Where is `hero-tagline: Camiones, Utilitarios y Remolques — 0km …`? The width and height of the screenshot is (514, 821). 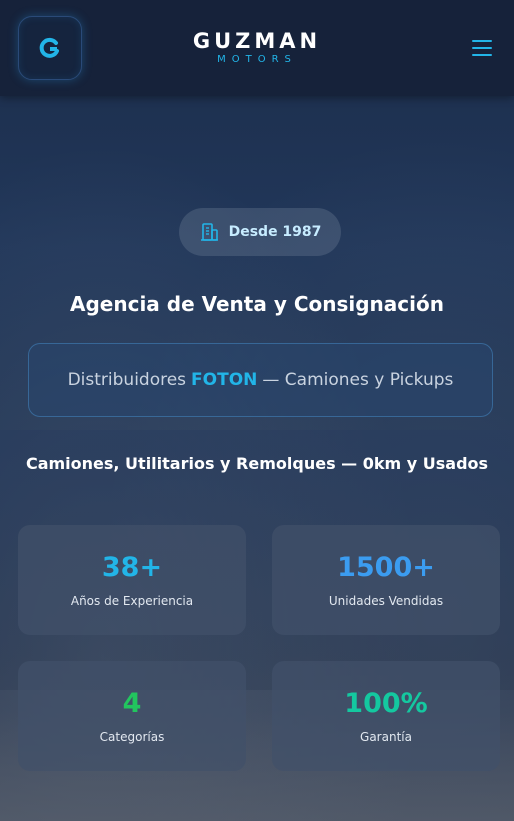 hero-tagline: Camiones, Utilitarios y Remolques — 0km … is located at coordinates (257, 463).